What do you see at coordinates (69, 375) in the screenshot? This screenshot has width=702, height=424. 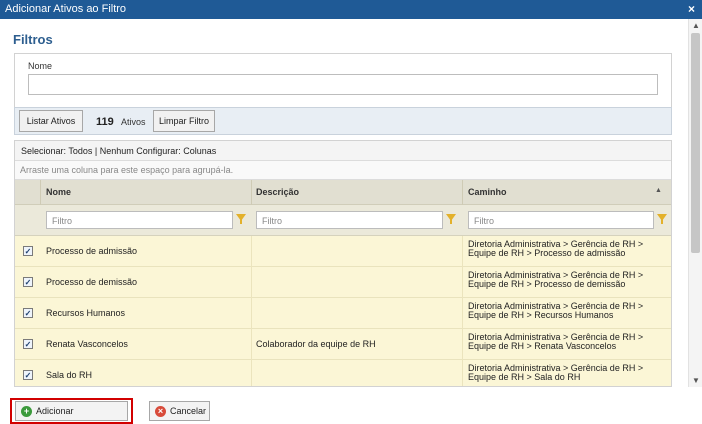 I see `cell-name: Sala do RH` at bounding box center [69, 375].